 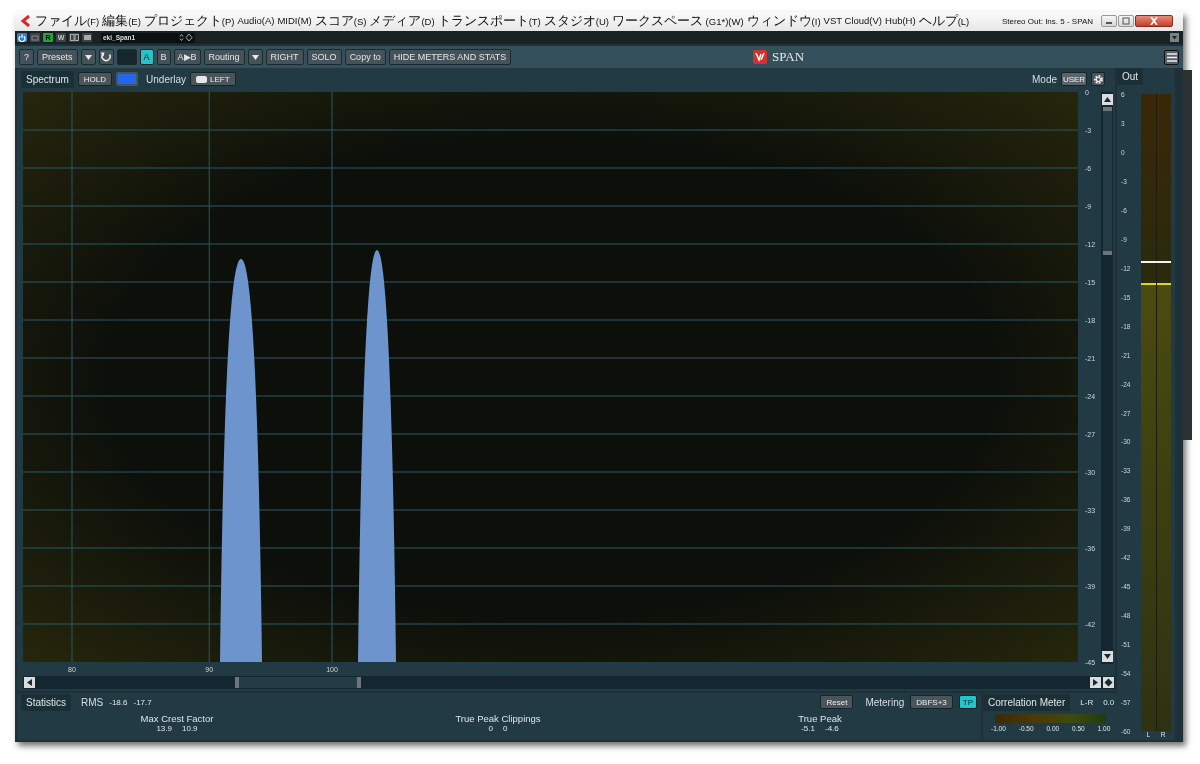 I want to click on menu-button, so click(x=1171, y=57).